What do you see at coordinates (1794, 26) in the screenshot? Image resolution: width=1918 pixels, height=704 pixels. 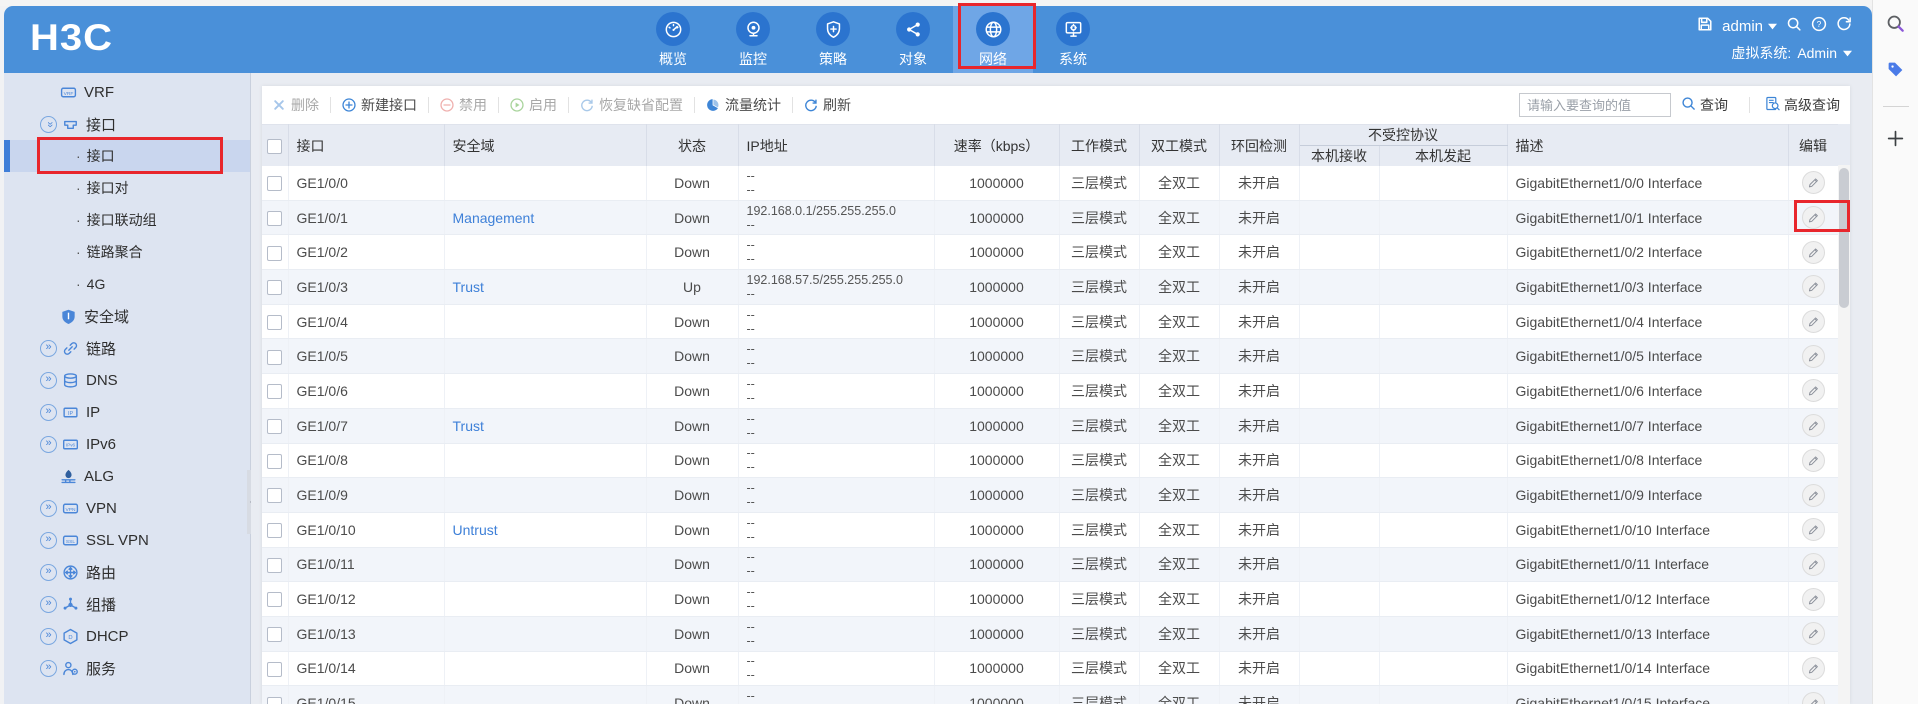 I see `search-icon` at bounding box center [1794, 26].